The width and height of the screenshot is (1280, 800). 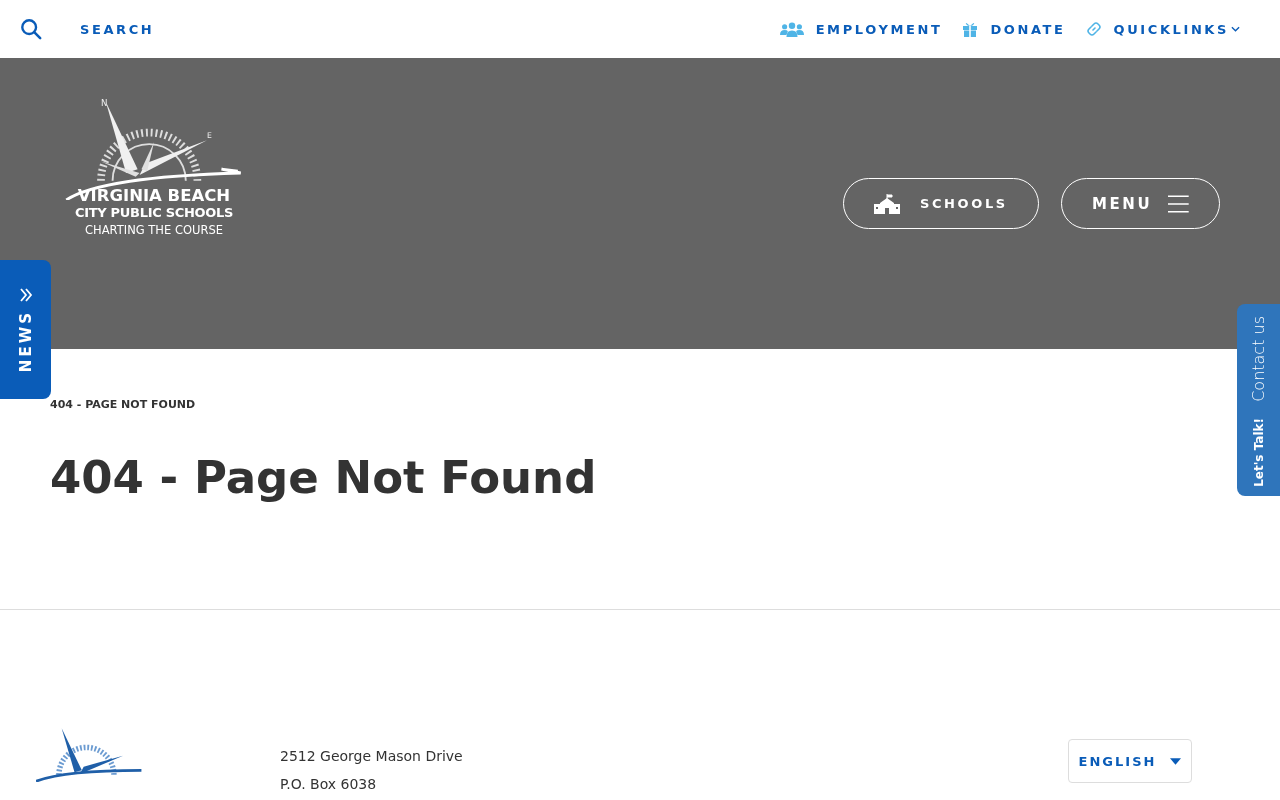 What do you see at coordinates (31, 29) in the screenshot?
I see `search-icon` at bounding box center [31, 29].